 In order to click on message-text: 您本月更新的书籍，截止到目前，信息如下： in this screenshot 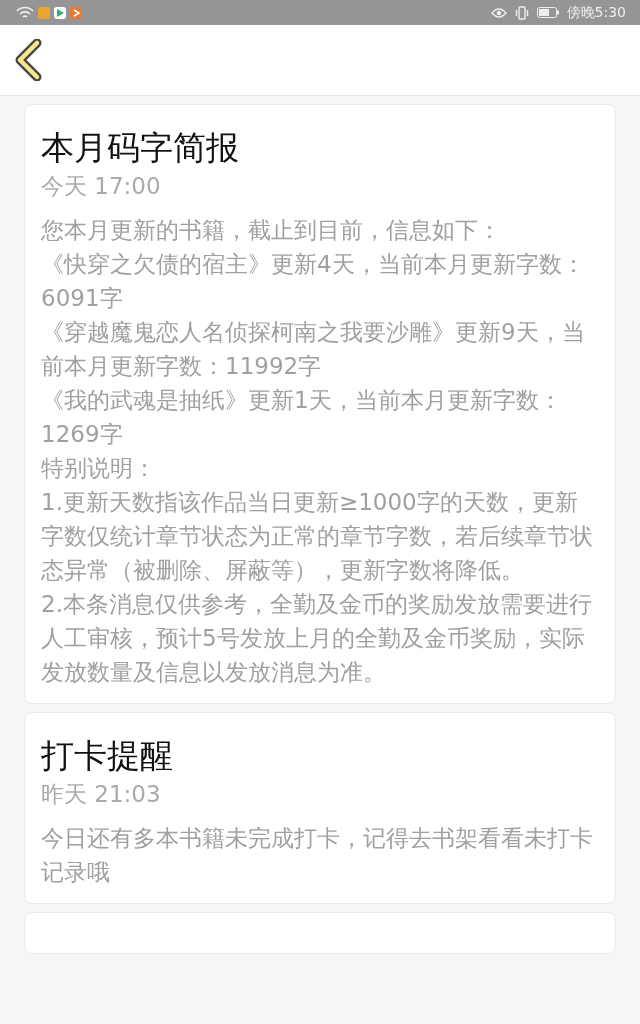, I will do `click(271, 230)`.